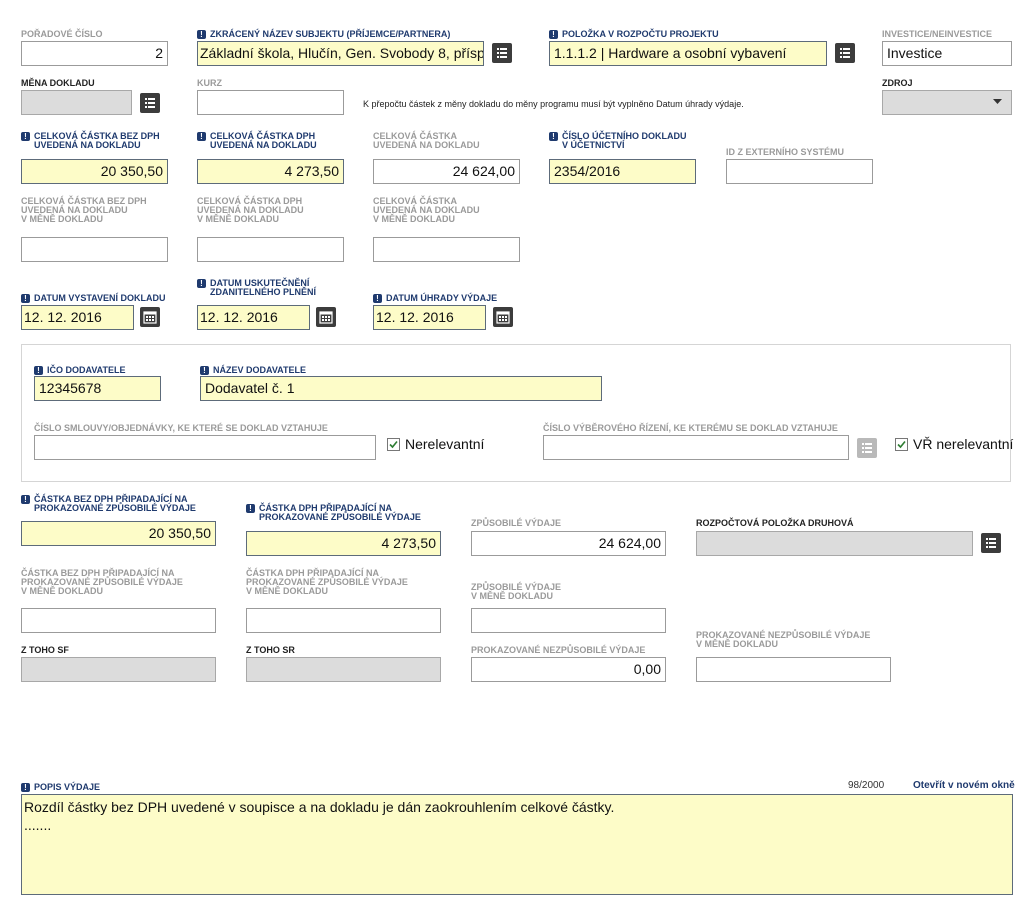 Image resolution: width=1024 pixels, height=922 pixels. I want to click on nezpusobile-field: 0,00, so click(568, 669).